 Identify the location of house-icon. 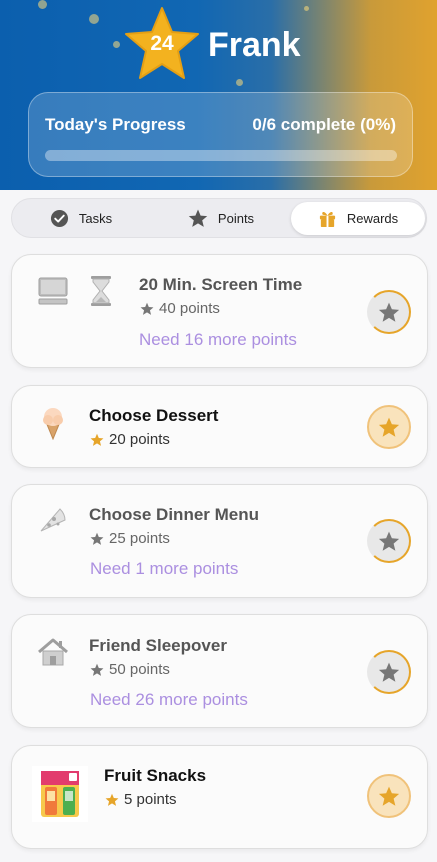
(53, 652).